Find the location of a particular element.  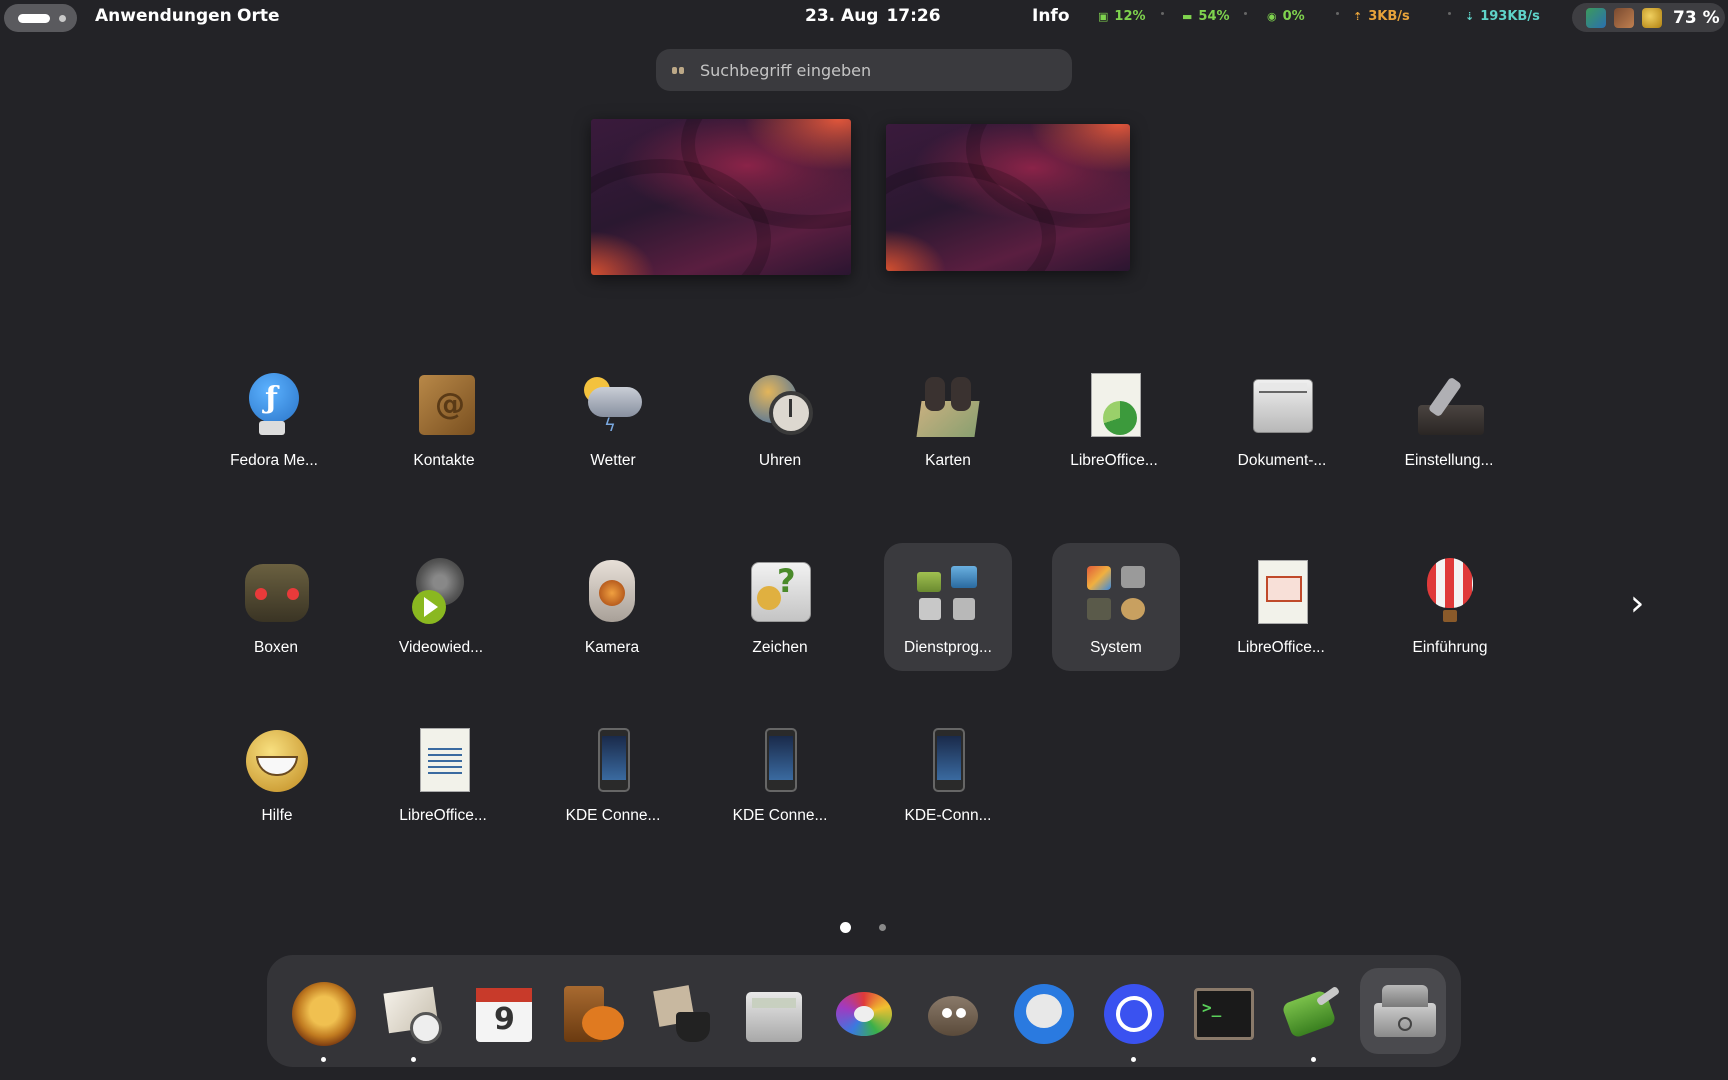

folder-system: System is located at coordinates (1116, 607).